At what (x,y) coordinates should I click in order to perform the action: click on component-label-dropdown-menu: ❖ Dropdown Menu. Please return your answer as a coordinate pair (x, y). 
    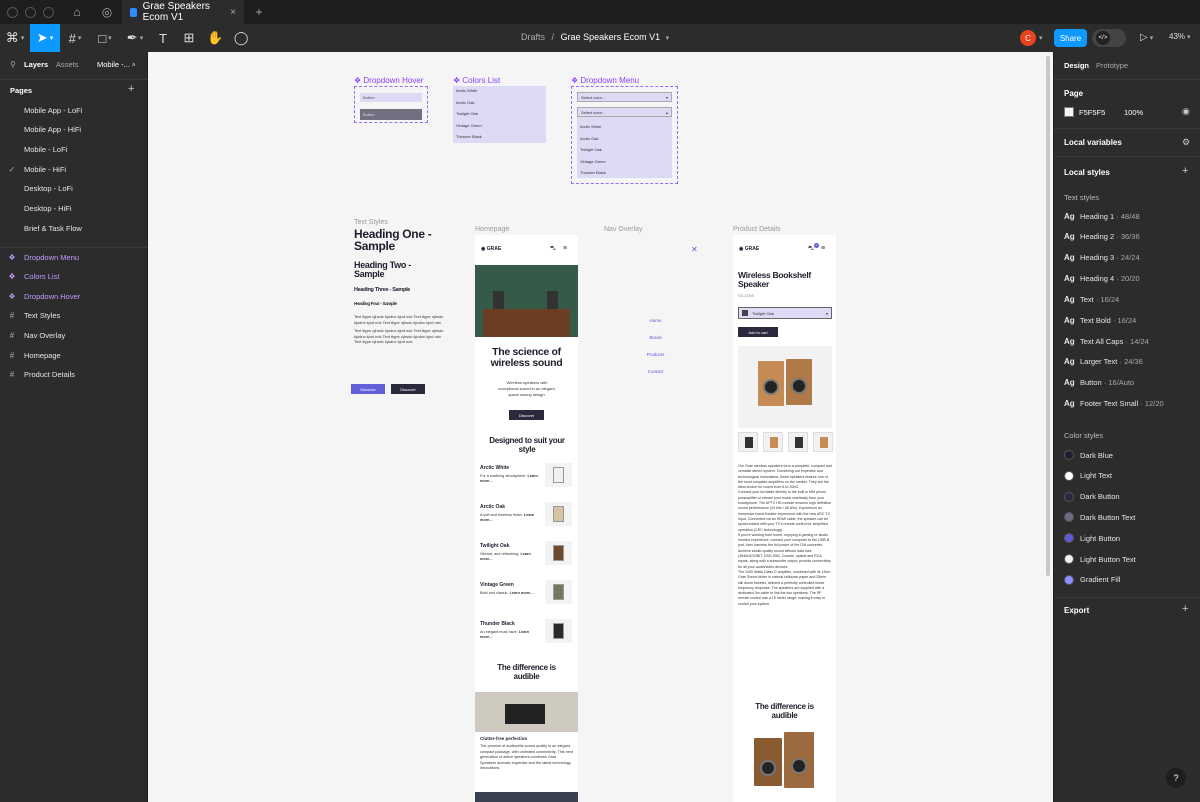
    Looking at the image, I should click on (605, 80).